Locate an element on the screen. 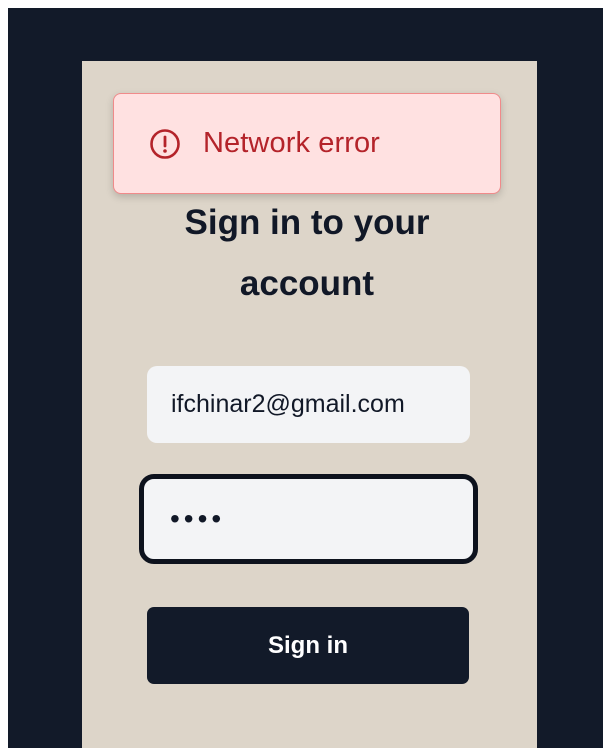 This screenshot has width=603, height=748. error-toast: Network error is located at coordinates (307, 143).